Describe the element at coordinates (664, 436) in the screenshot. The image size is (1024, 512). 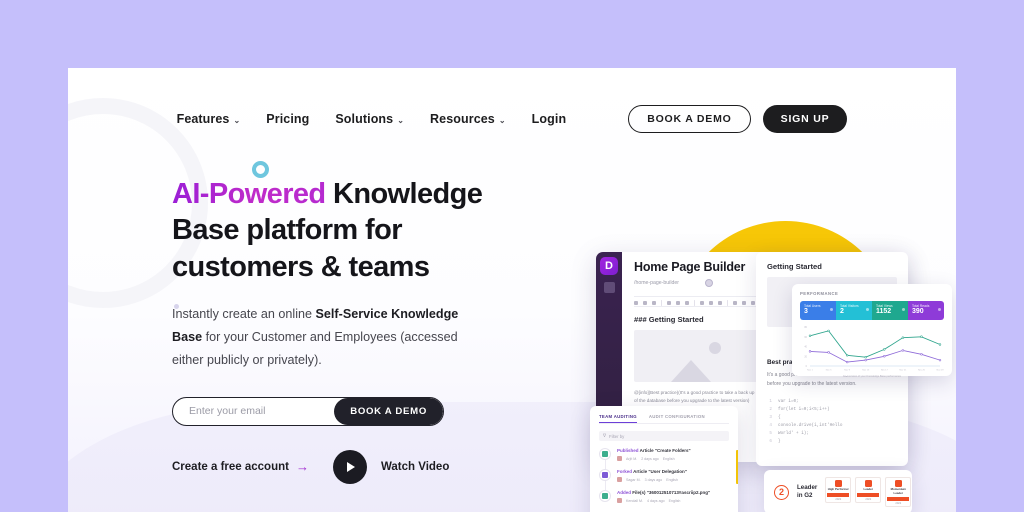
I see `audit-filter-input: ∇ Filter by` at that location.